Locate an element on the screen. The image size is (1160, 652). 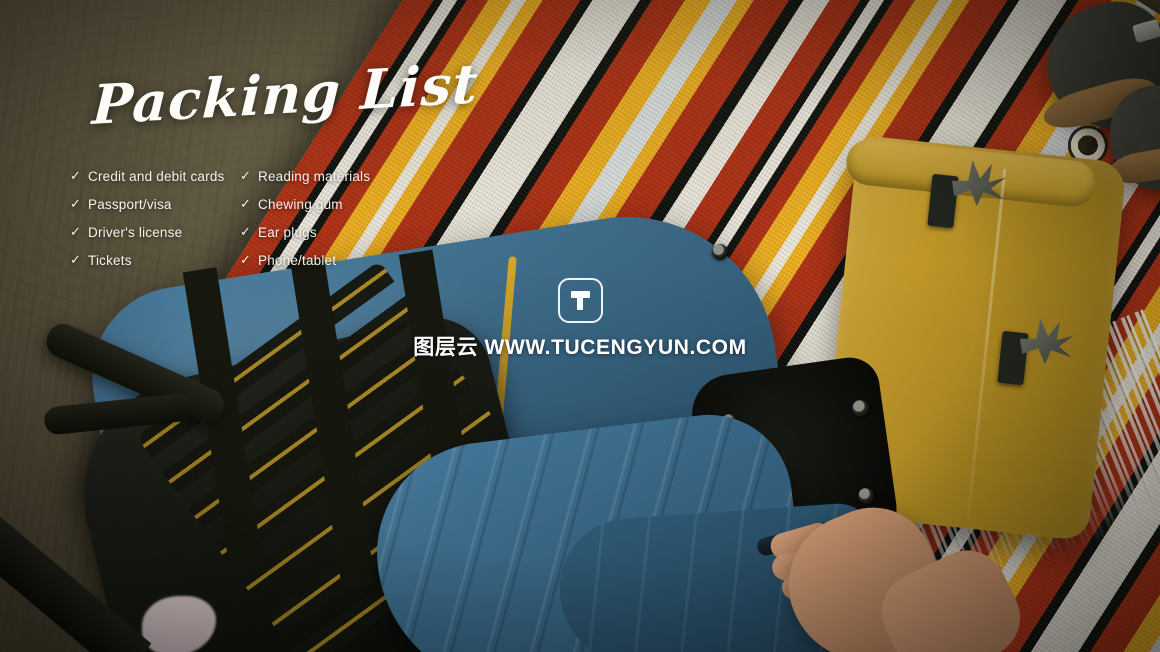
list-item: ✓ Phone/tablet is located at coordinates (325, 260).